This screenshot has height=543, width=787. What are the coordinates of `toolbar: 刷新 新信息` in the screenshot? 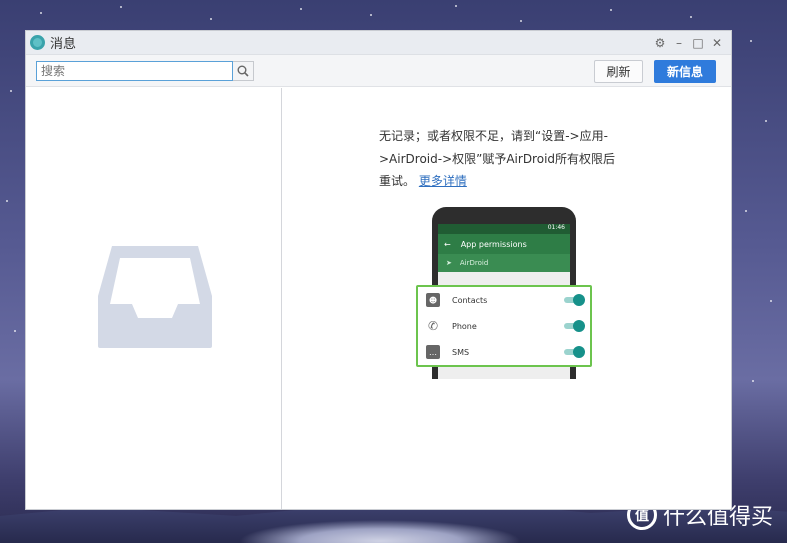 It's located at (378, 71).